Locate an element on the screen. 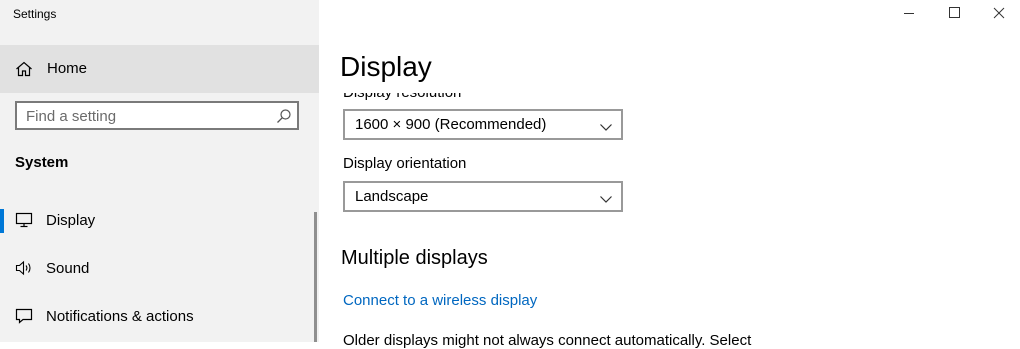 This screenshot has width=1020, height=349. search-input is located at coordinates (146, 116).